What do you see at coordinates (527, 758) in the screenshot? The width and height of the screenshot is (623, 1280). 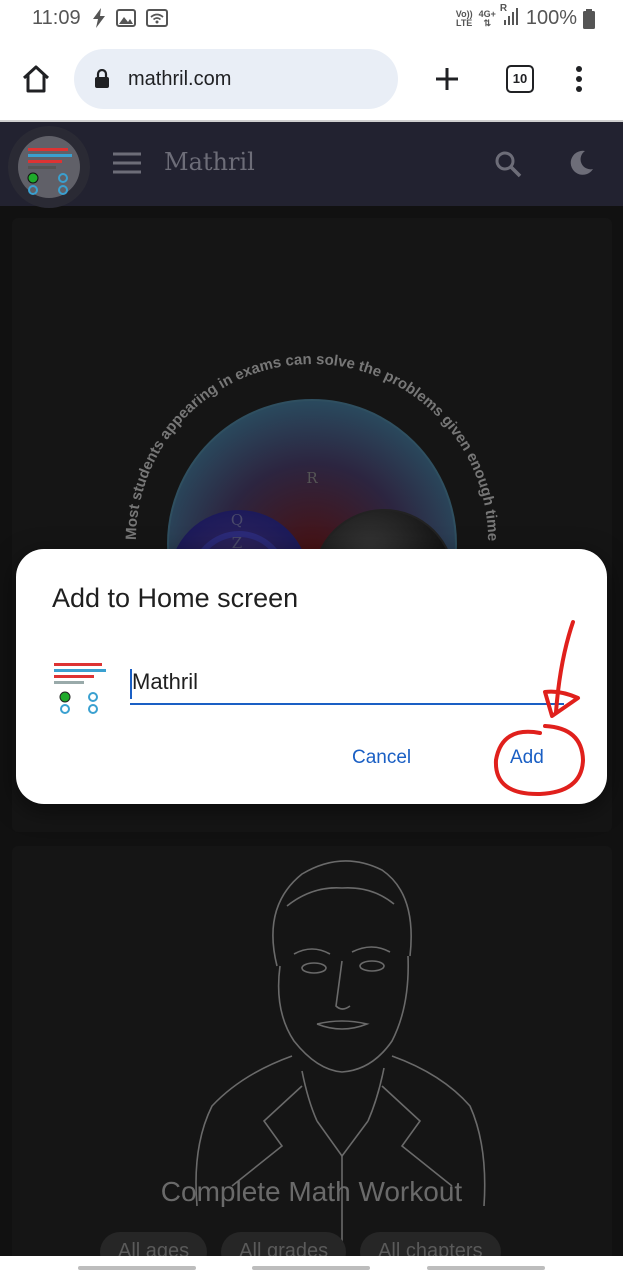 I see `add-button: Add` at bounding box center [527, 758].